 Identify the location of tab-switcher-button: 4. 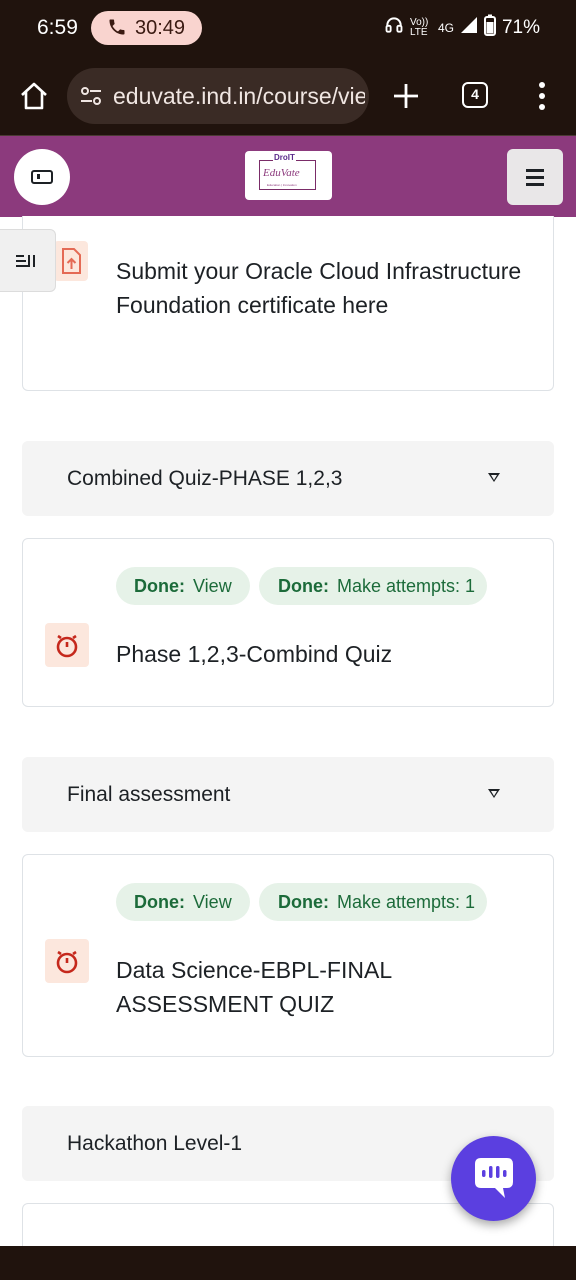
(475, 95).